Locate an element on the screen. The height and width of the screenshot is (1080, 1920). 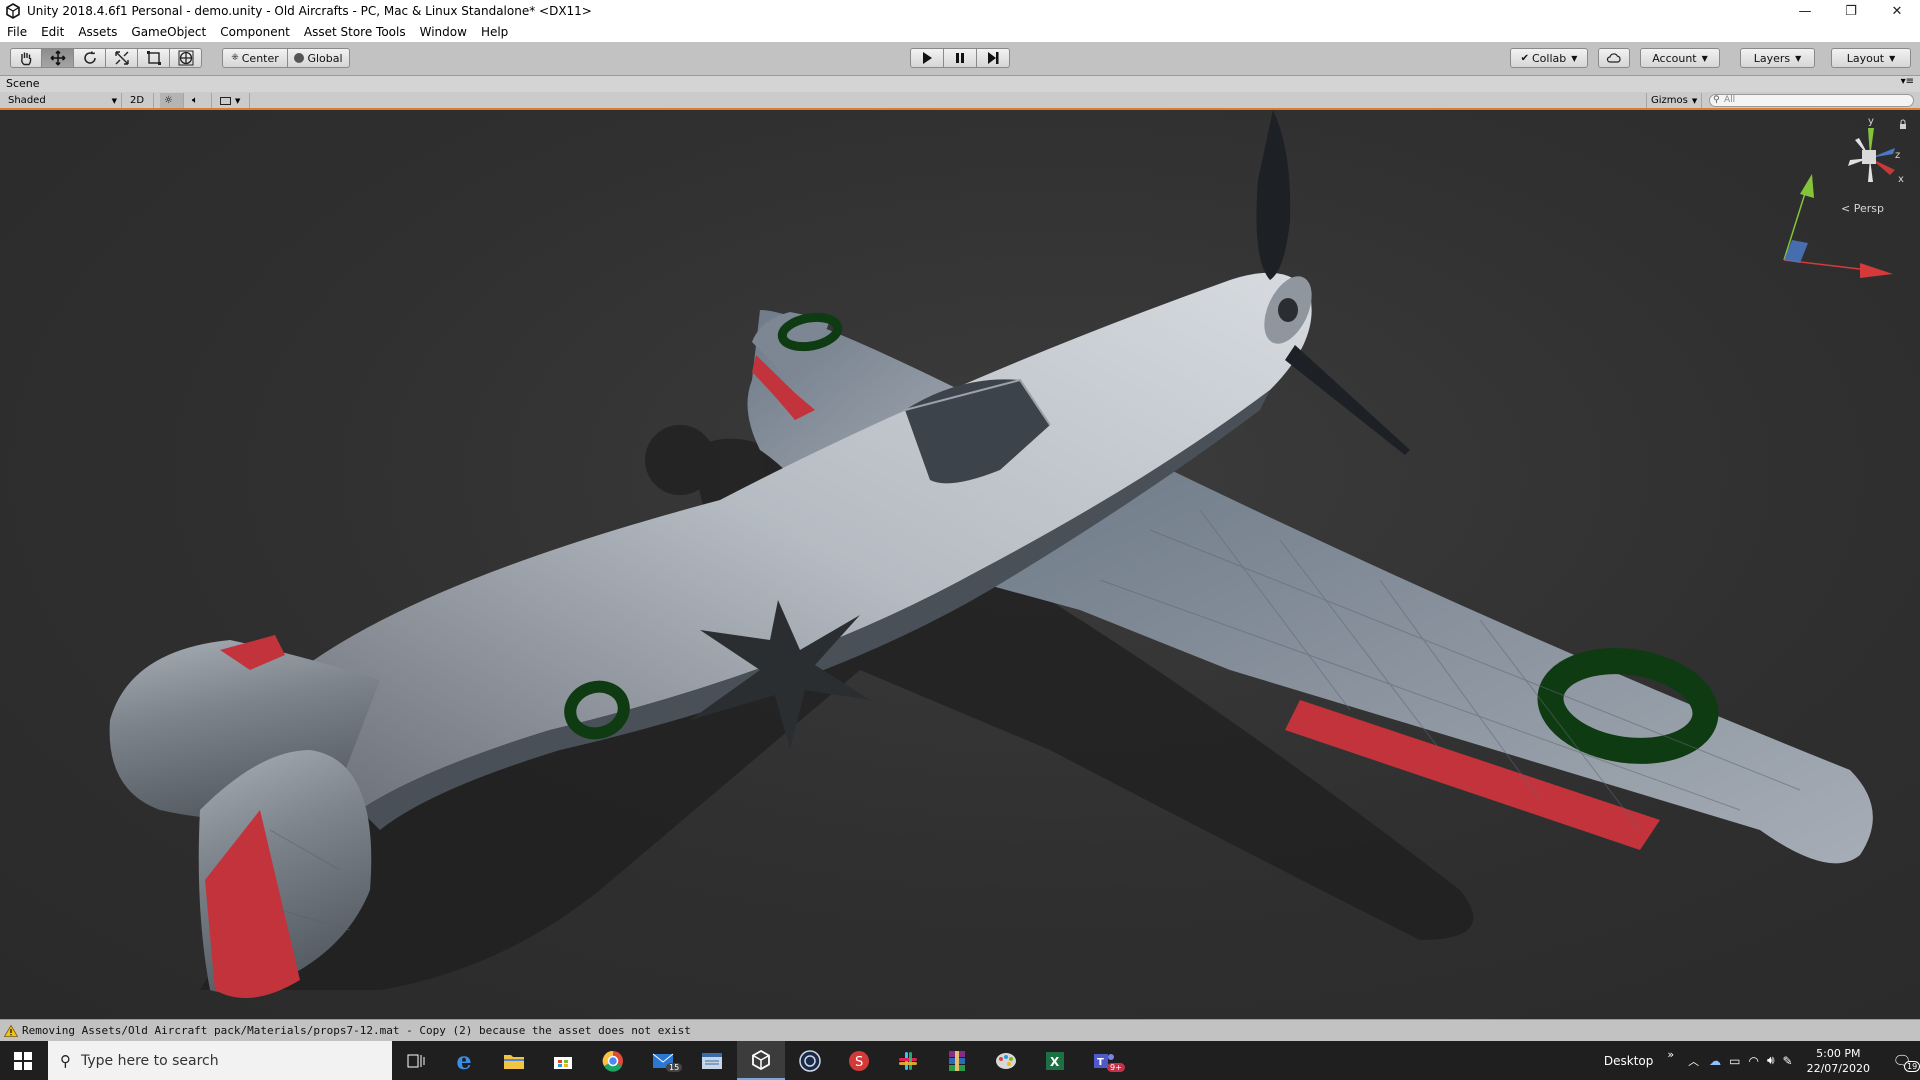
cinema4d-icon is located at coordinates (810, 1060).